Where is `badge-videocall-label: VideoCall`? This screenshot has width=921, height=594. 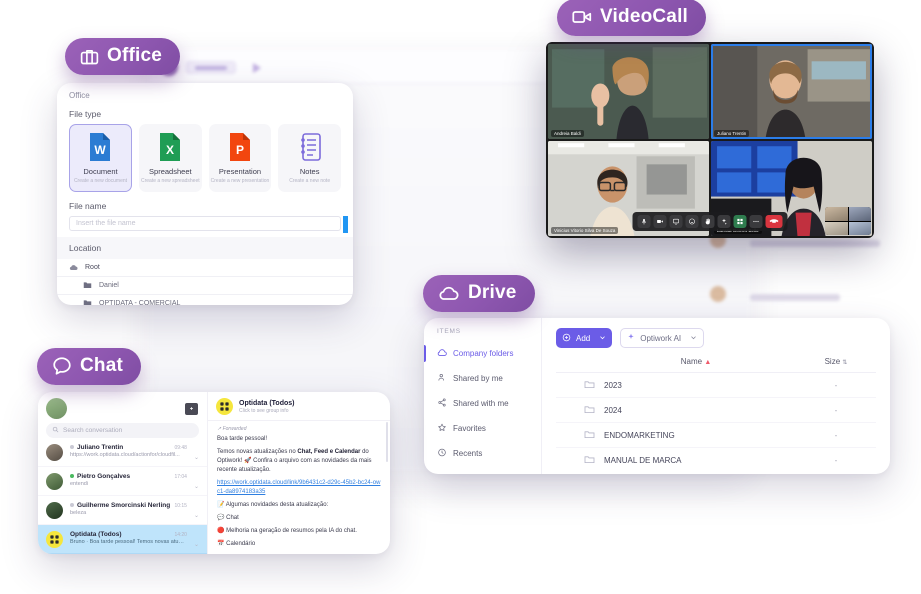 badge-videocall-label: VideoCall is located at coordinates (644, 16).